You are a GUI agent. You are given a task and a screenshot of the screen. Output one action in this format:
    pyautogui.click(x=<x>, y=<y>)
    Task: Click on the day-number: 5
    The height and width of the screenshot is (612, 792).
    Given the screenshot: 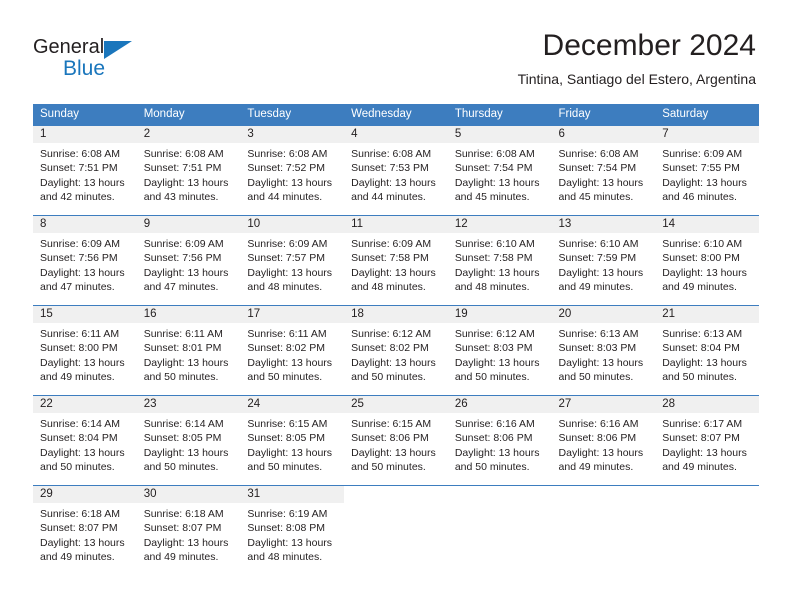 What is the action you would take?
    pyautogui.click(x=499, y=134)
    